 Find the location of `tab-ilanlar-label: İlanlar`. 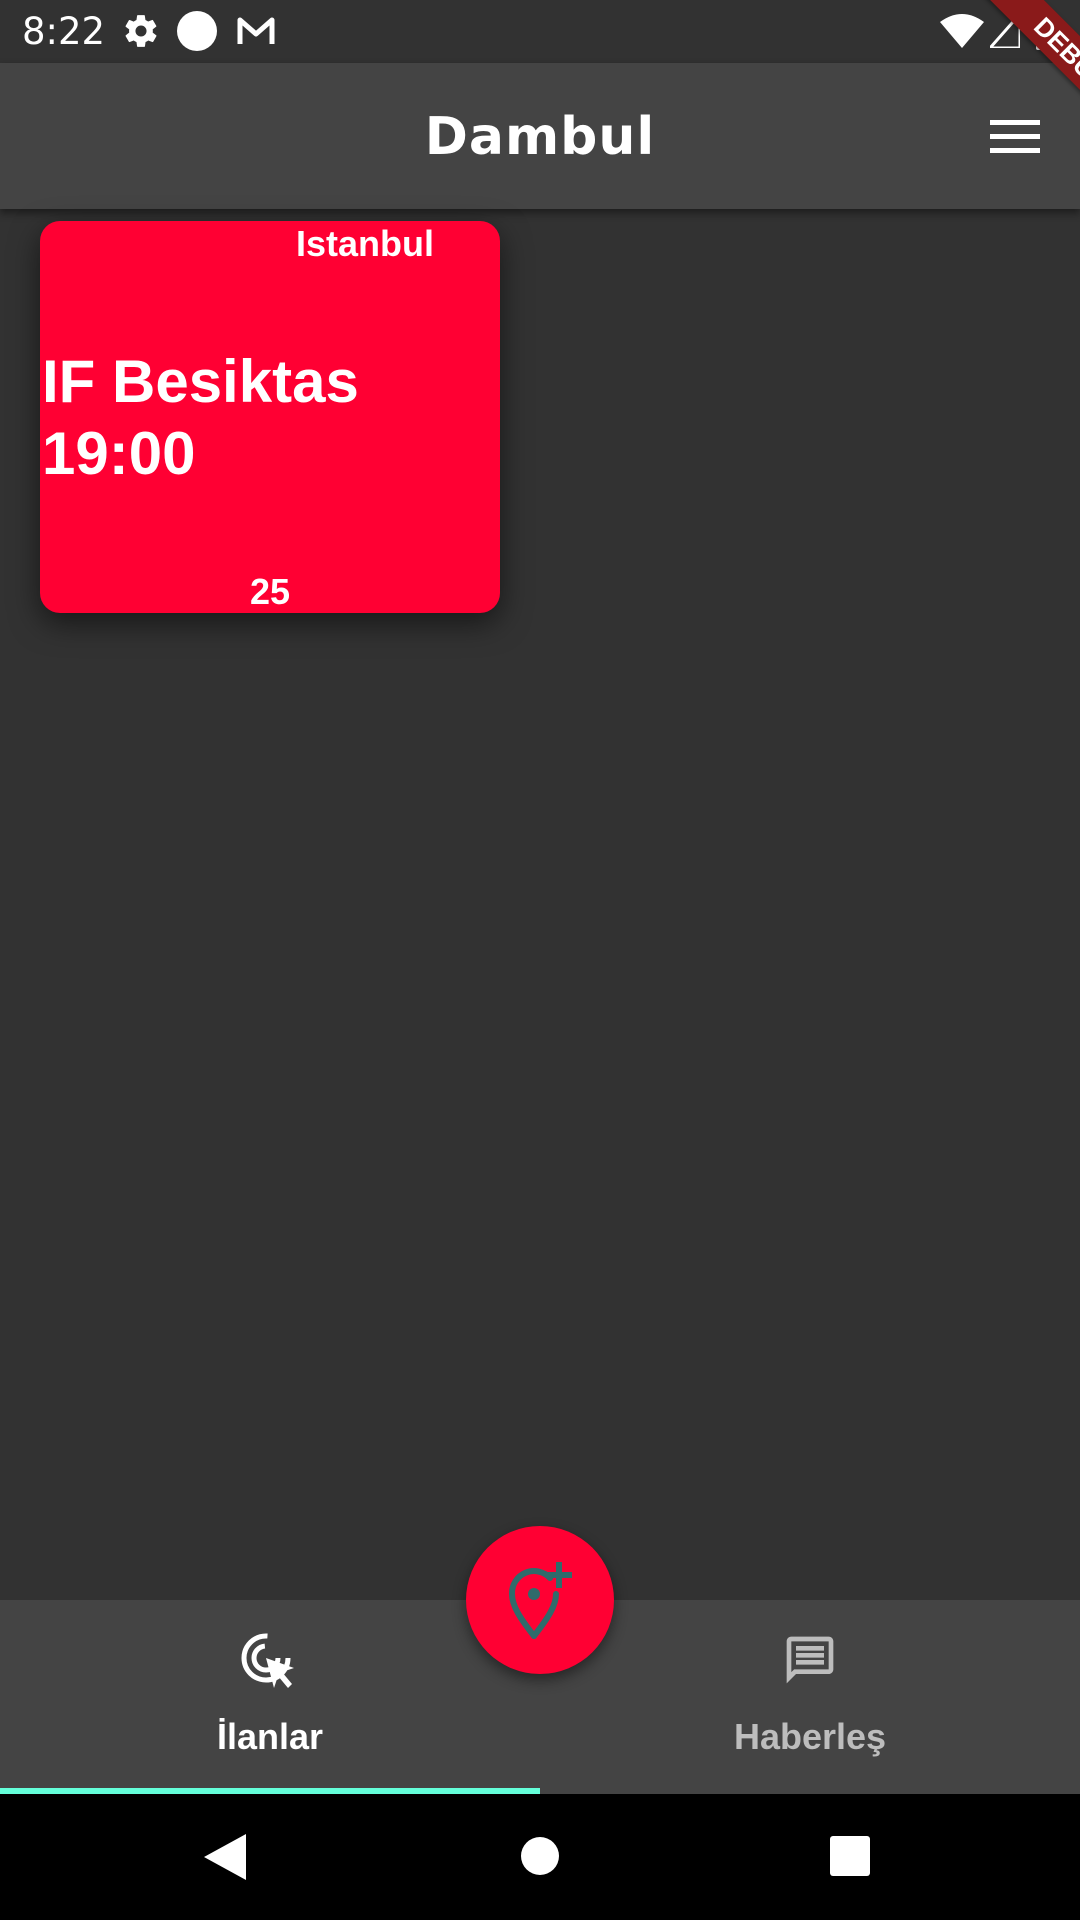

tab-ilanlar-label: İlanlar is located at coordinates (270, 1736).